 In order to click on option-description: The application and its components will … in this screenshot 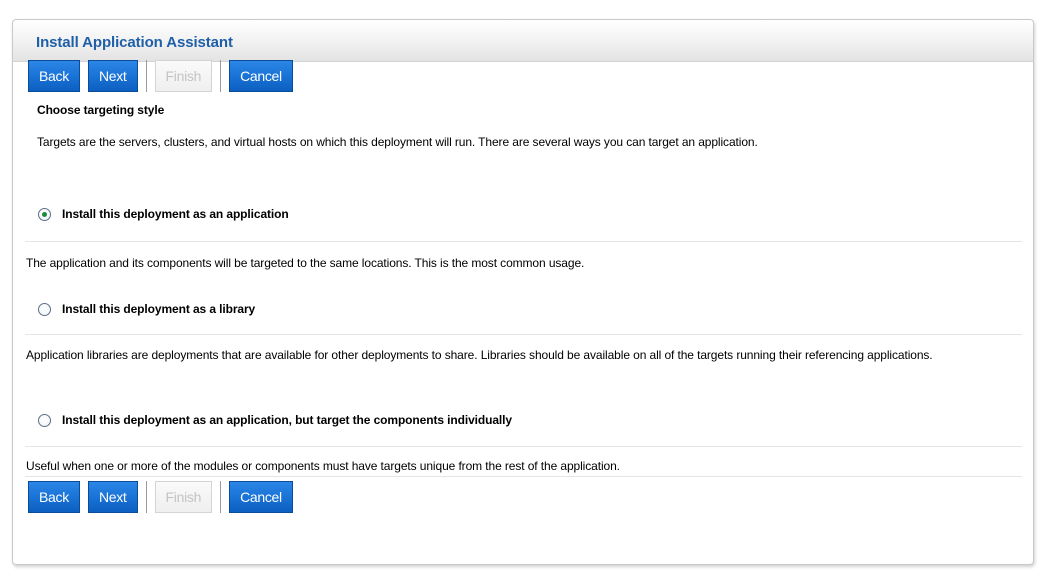, I will do `click(305, 263)`.